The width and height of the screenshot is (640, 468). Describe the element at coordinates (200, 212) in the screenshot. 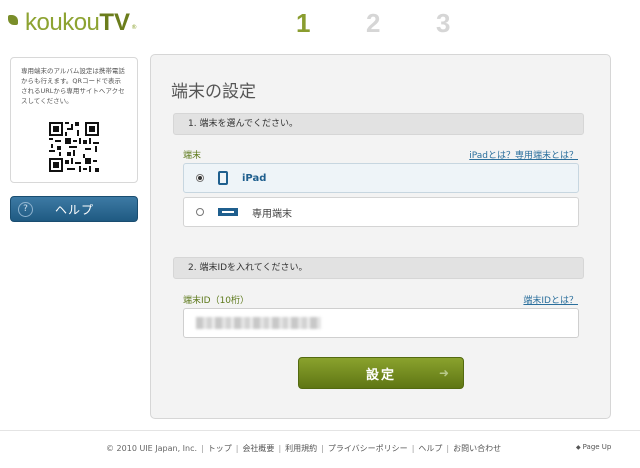

I see `radio-dedicated` at that location.